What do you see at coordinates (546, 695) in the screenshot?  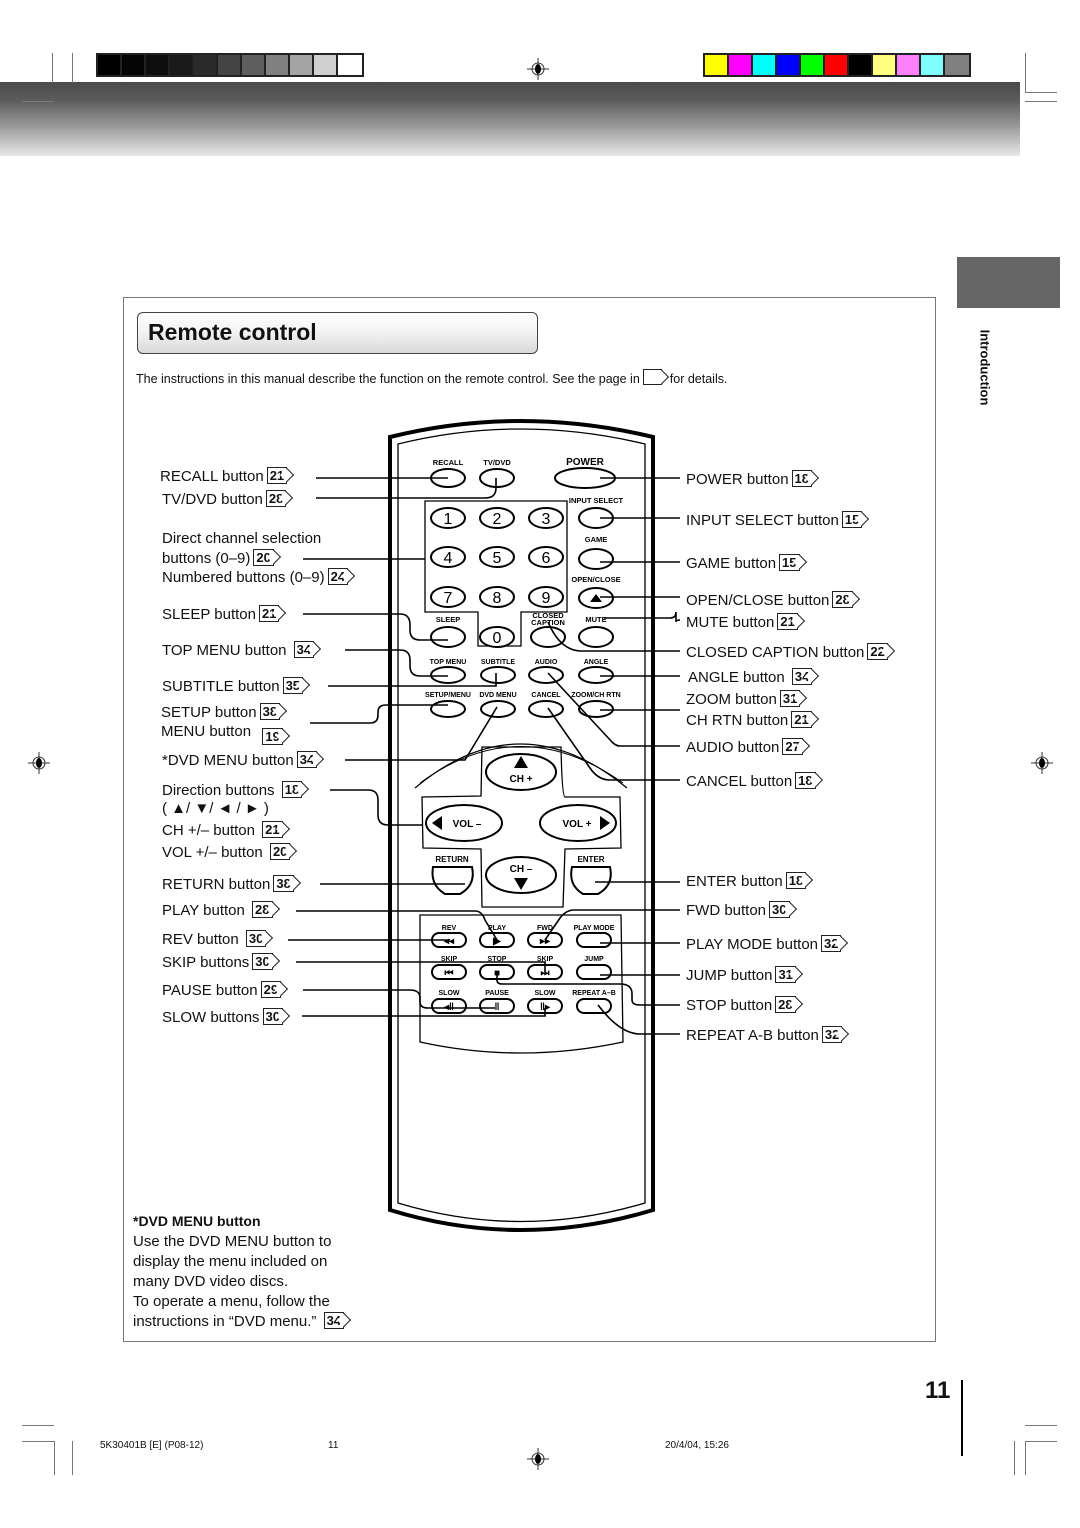 I see `cancel-label: CANCEL` at bounding box center [546, 695].